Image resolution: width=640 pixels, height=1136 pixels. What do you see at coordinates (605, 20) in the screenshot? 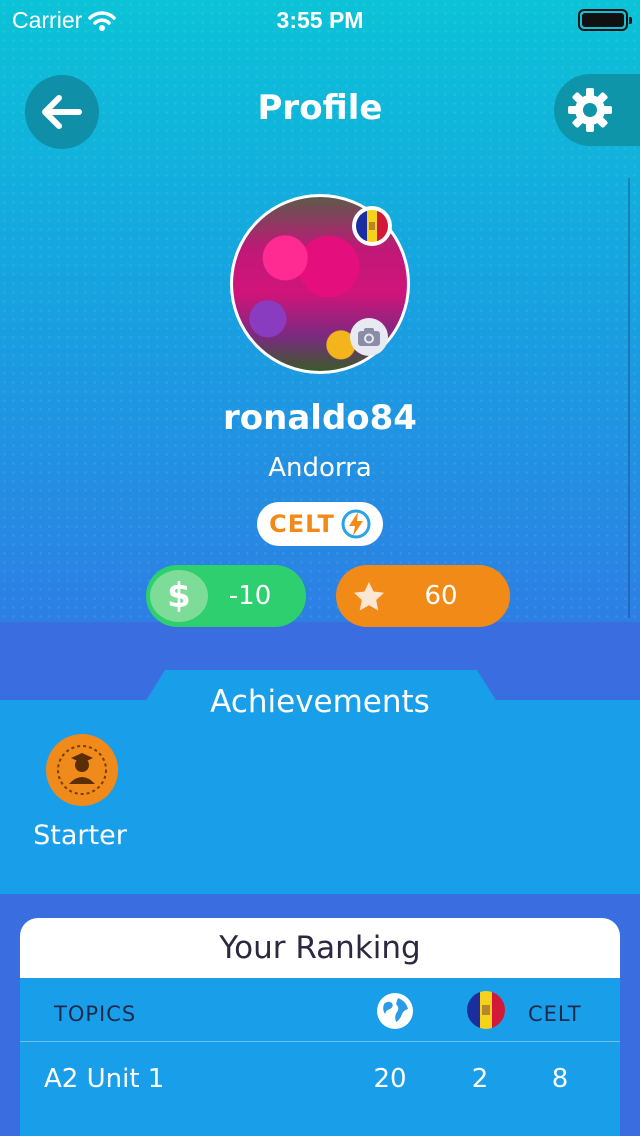
I see `battery-icon` at bounding box center [605, 20].